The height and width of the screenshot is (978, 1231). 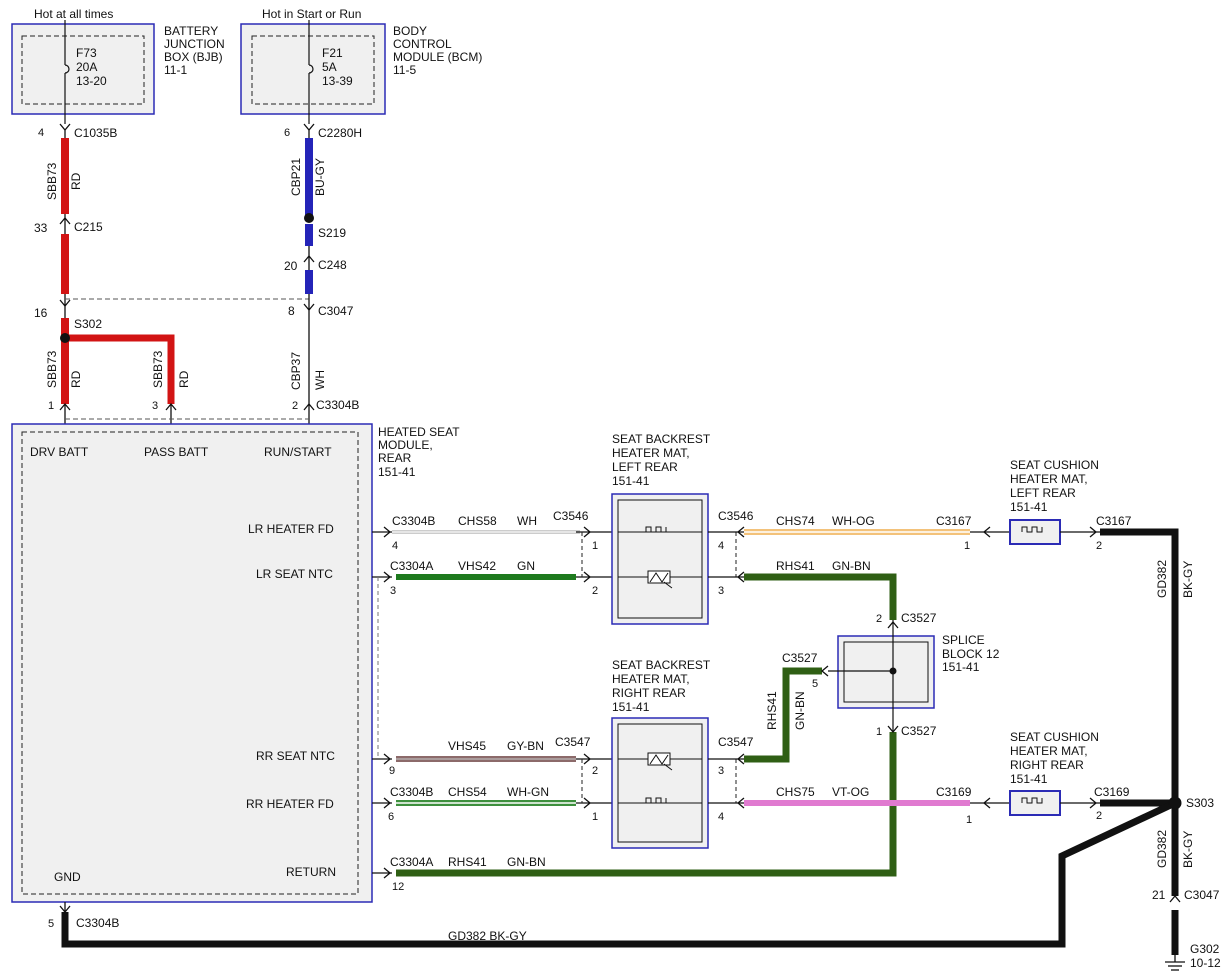 I want to click on svg-text: CHS74, so click(x=795, y=521).